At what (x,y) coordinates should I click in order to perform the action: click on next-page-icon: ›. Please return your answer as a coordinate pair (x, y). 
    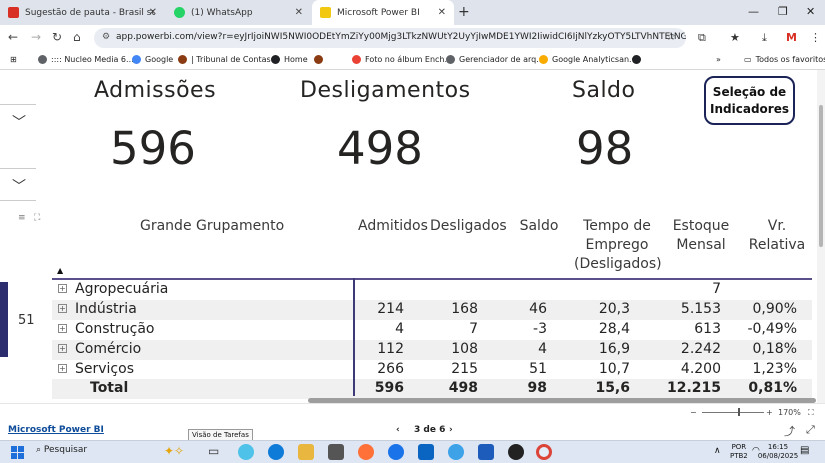
    Looking at the image, I should click on (451, 430).